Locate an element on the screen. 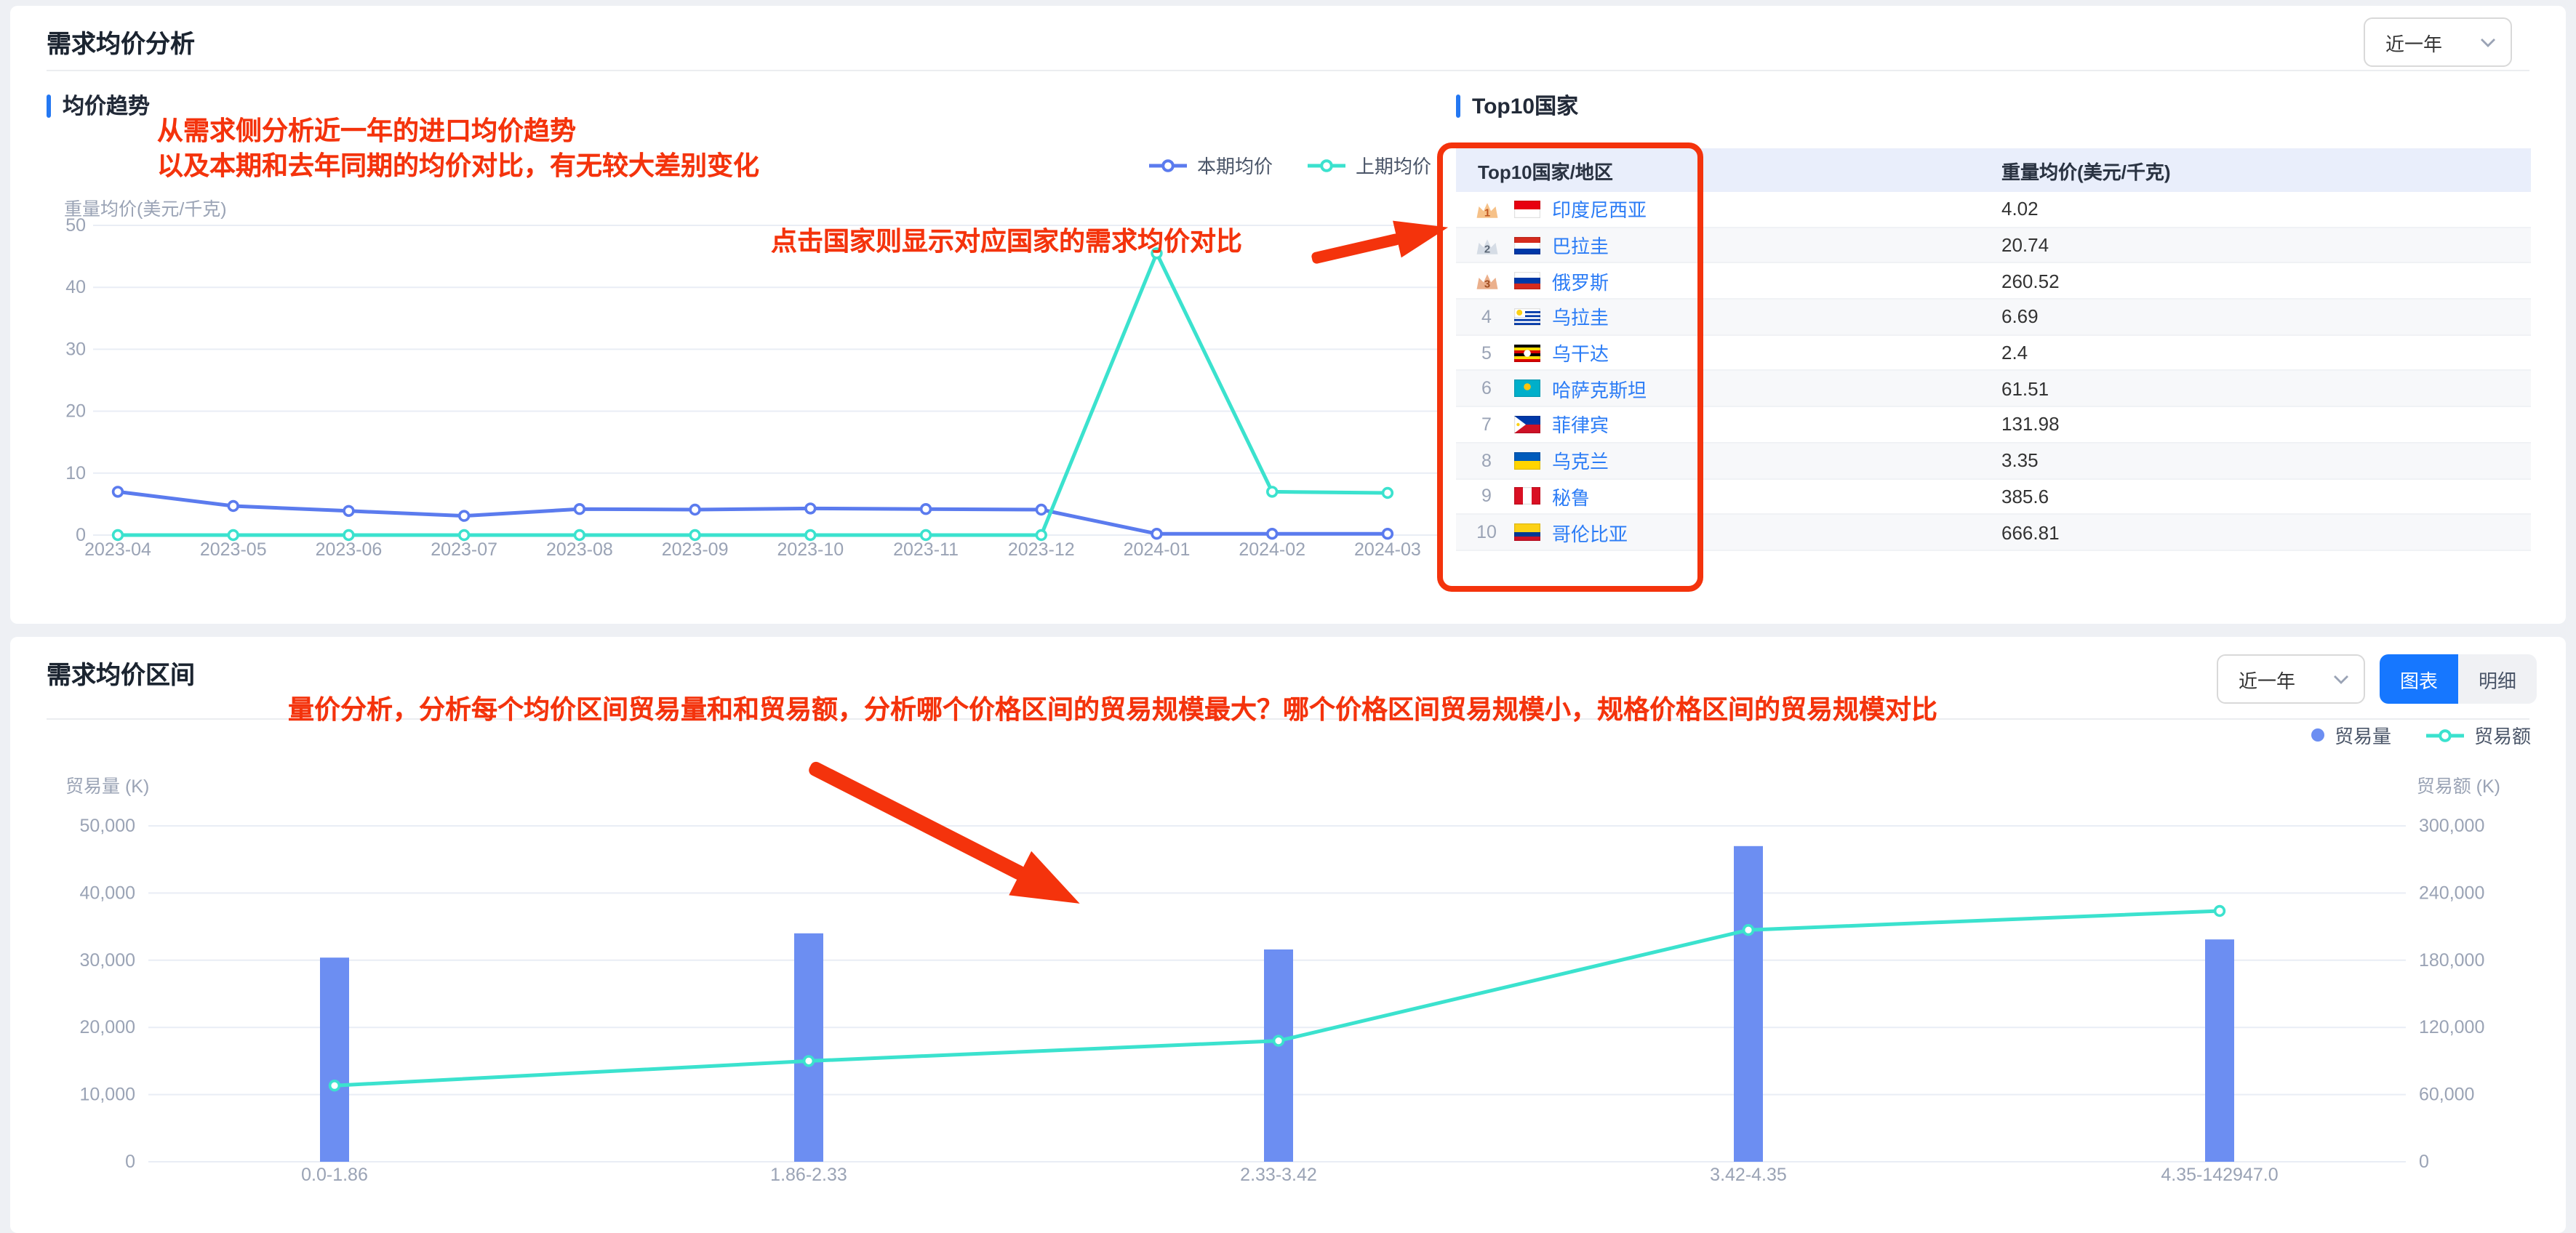  card2-title: 需求均价区间 is located at coordinates (121, 675).